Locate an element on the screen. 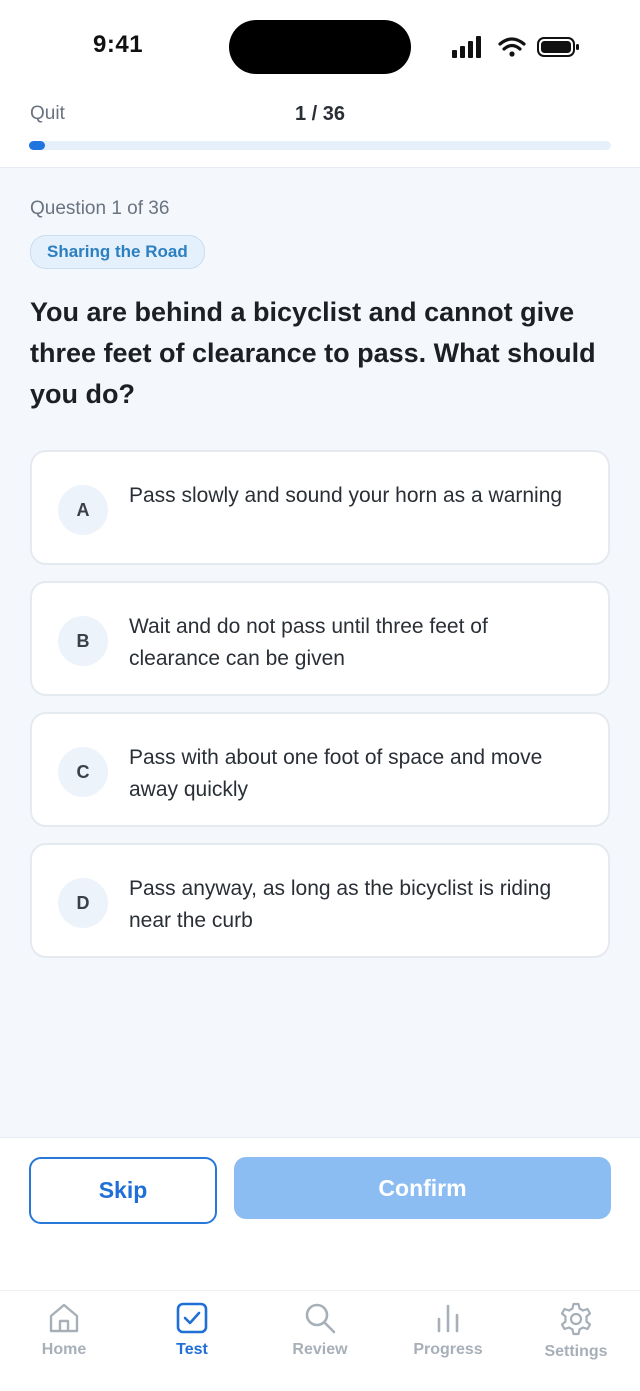  dynamic-island is located at coordinates (320, 47).